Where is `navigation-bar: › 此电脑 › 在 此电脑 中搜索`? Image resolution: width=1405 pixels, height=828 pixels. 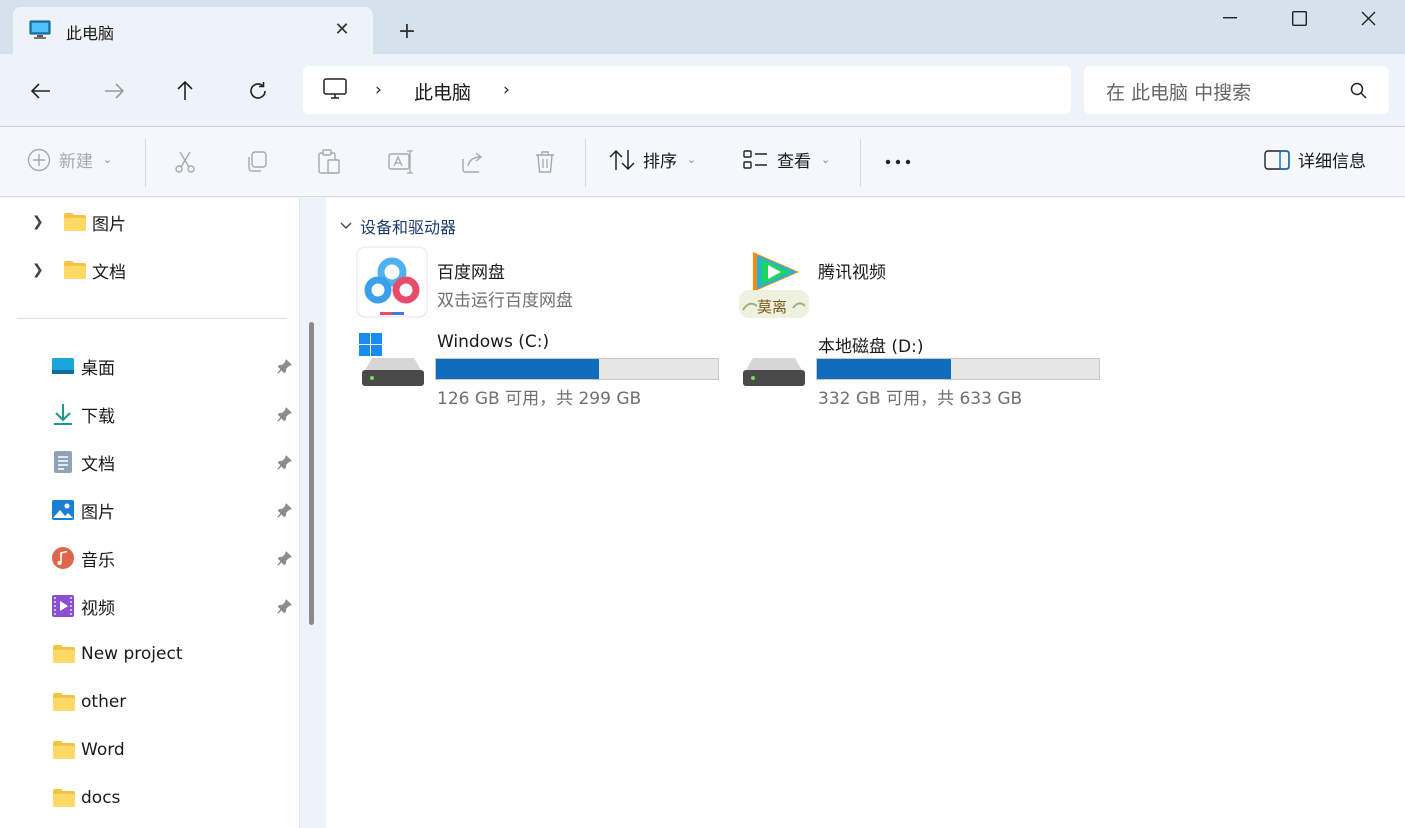 navigation-bar: › 此电脑 › 在 此电脑 中搜索 is located at coordinates (702, 90).